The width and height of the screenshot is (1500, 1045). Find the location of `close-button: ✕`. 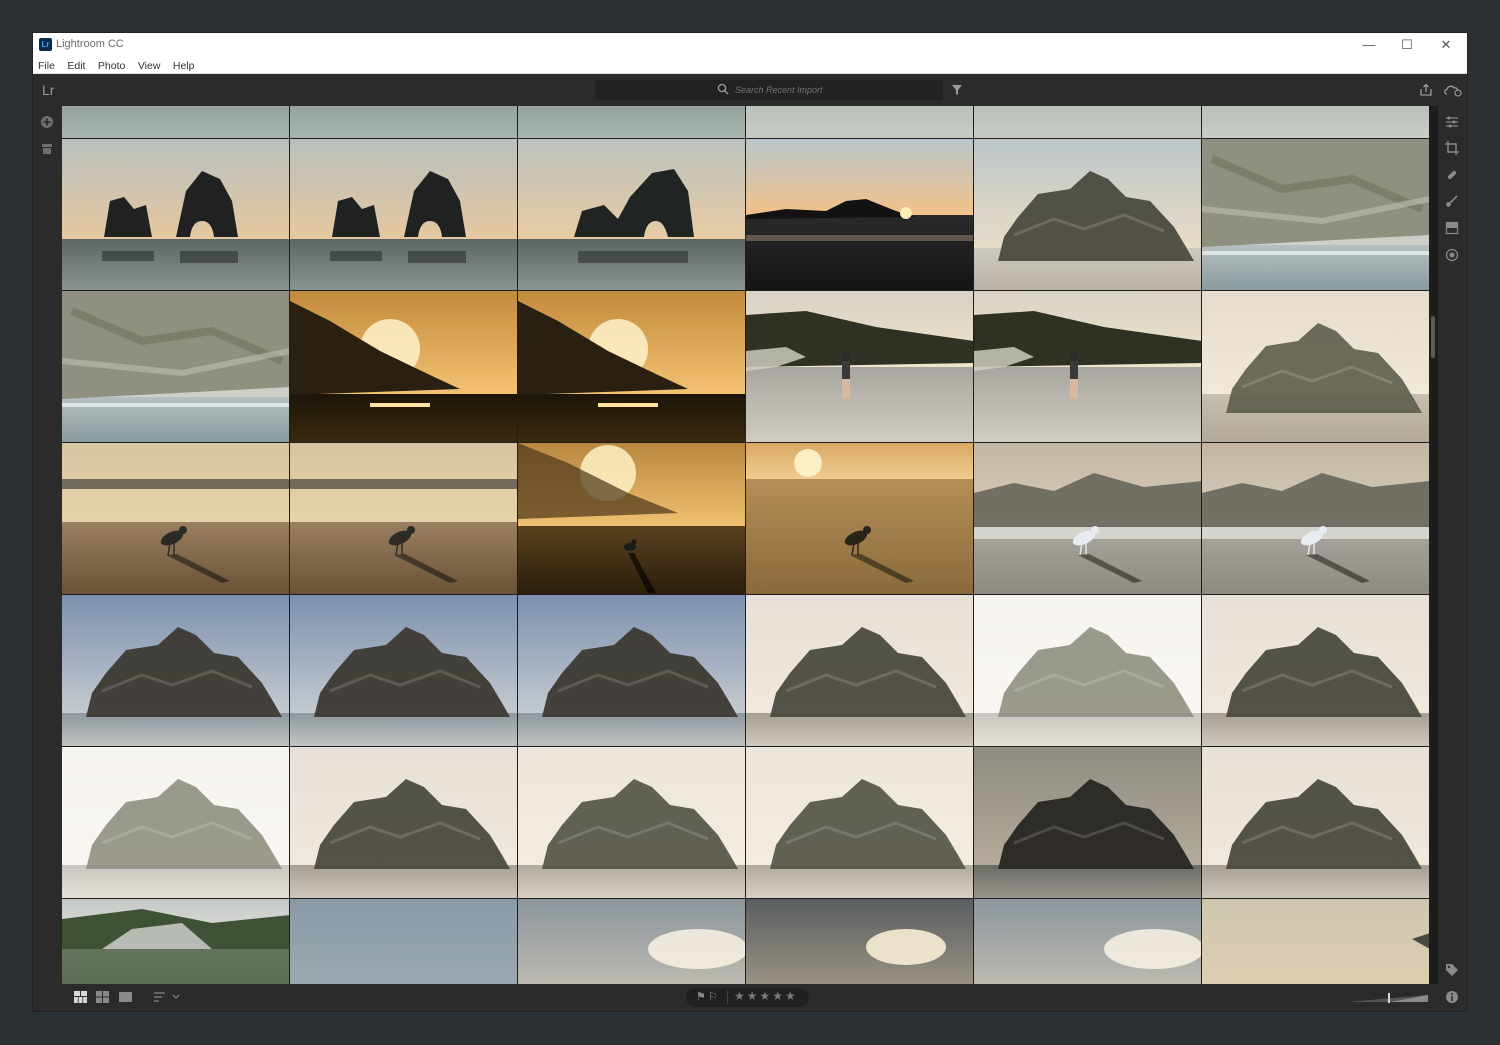

close-button: ✕ is located at coordinates (1446, 44).